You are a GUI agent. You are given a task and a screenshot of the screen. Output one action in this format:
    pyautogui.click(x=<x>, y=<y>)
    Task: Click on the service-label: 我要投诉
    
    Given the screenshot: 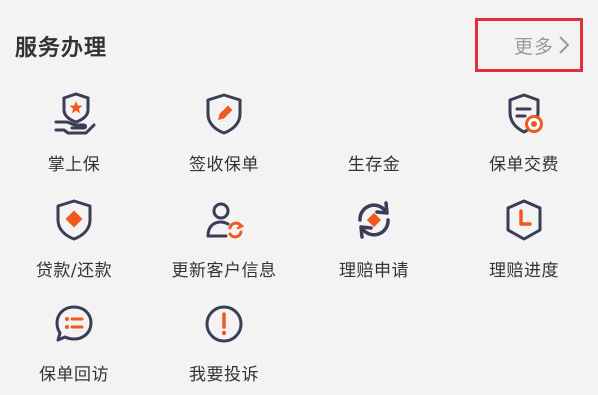 What is the action you would take?
    pyautogui.click(x=224, y=375)
    